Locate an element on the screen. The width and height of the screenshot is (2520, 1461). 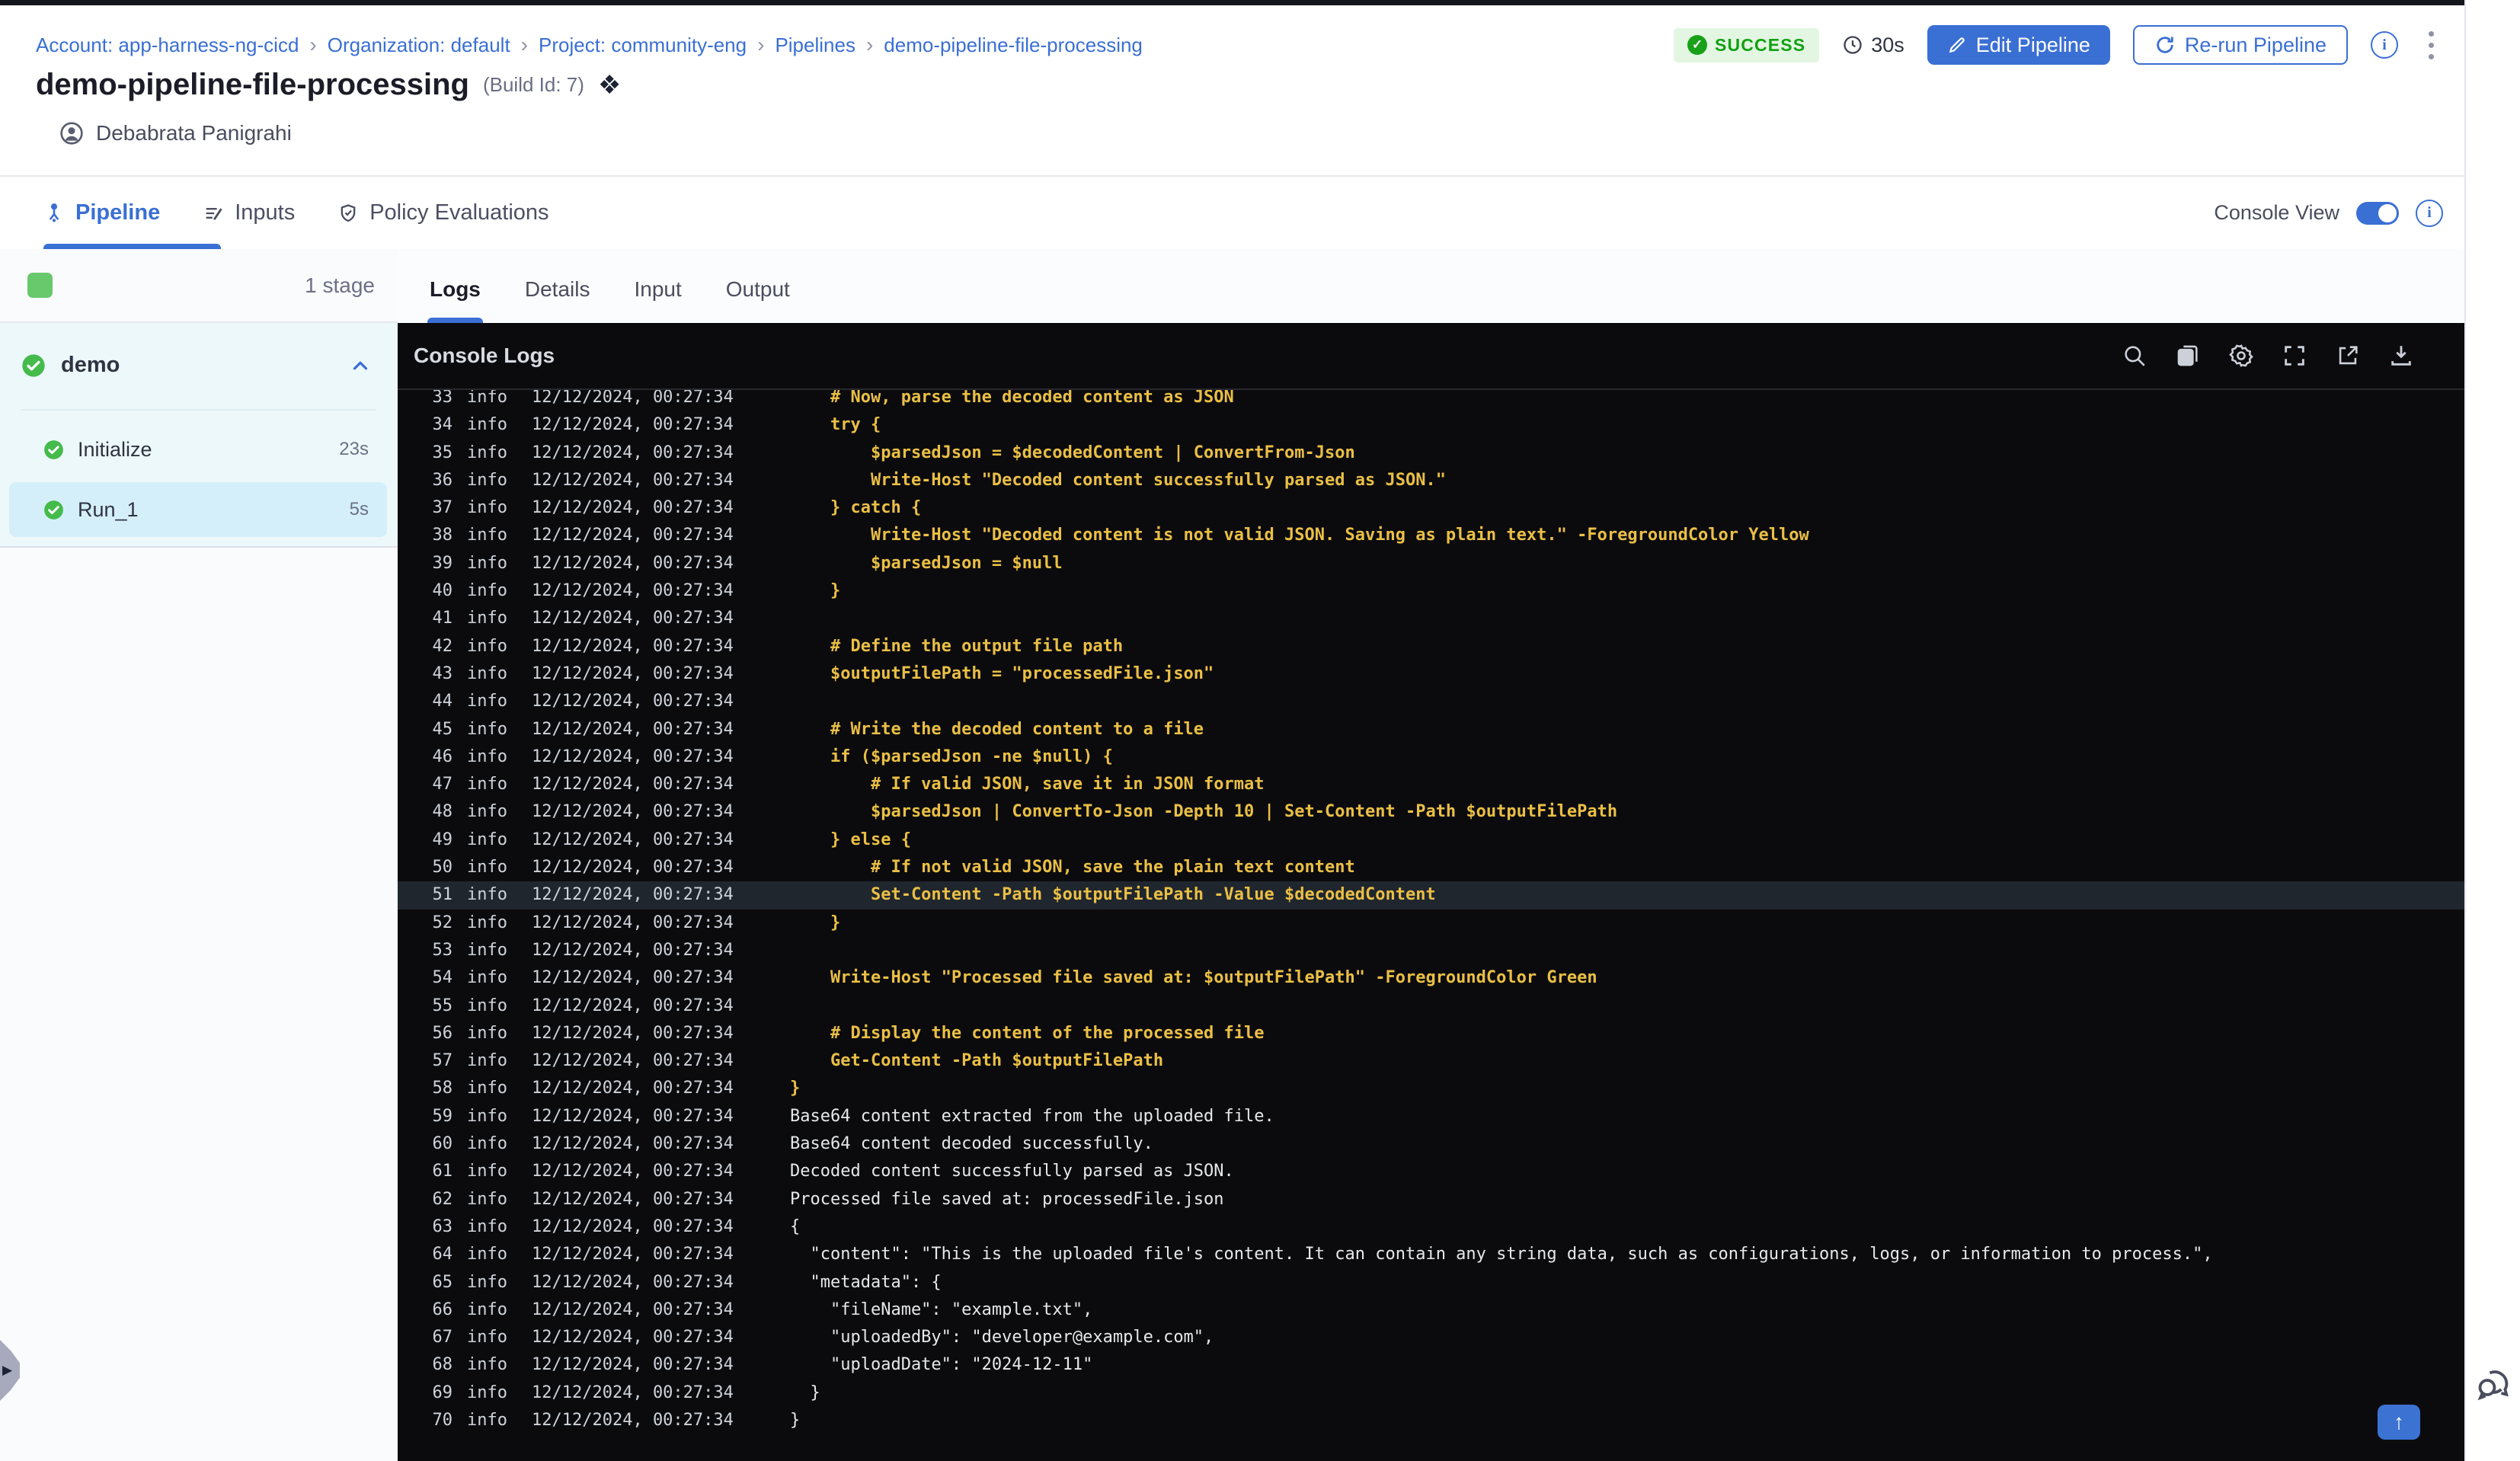
log-num: 37 is located at coordinates (442, 508).